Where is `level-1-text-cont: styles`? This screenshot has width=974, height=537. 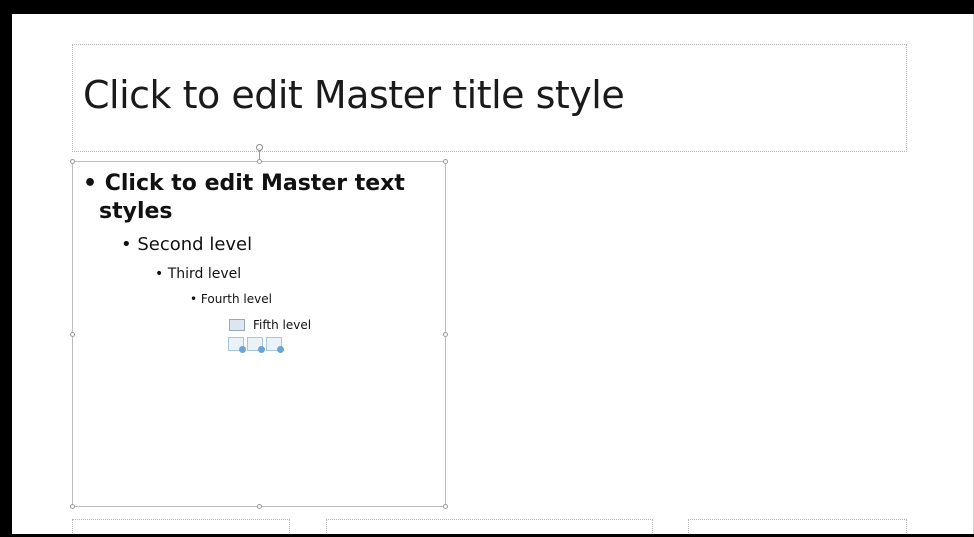 level-1-text-cont: styles is located at coordinates (136, 211).